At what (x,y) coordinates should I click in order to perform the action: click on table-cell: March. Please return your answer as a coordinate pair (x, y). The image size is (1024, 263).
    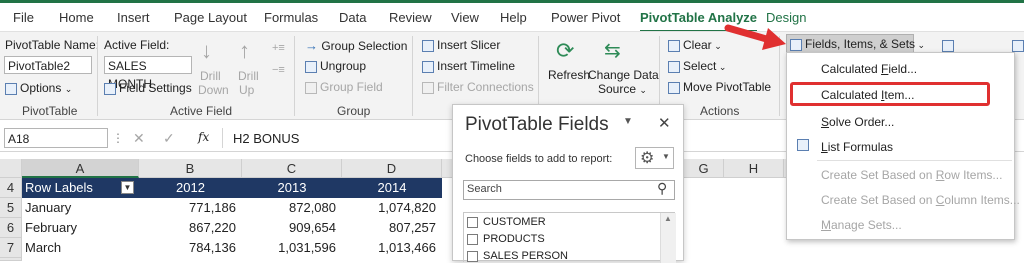
    Looking at the image, I should click on (82, 248).